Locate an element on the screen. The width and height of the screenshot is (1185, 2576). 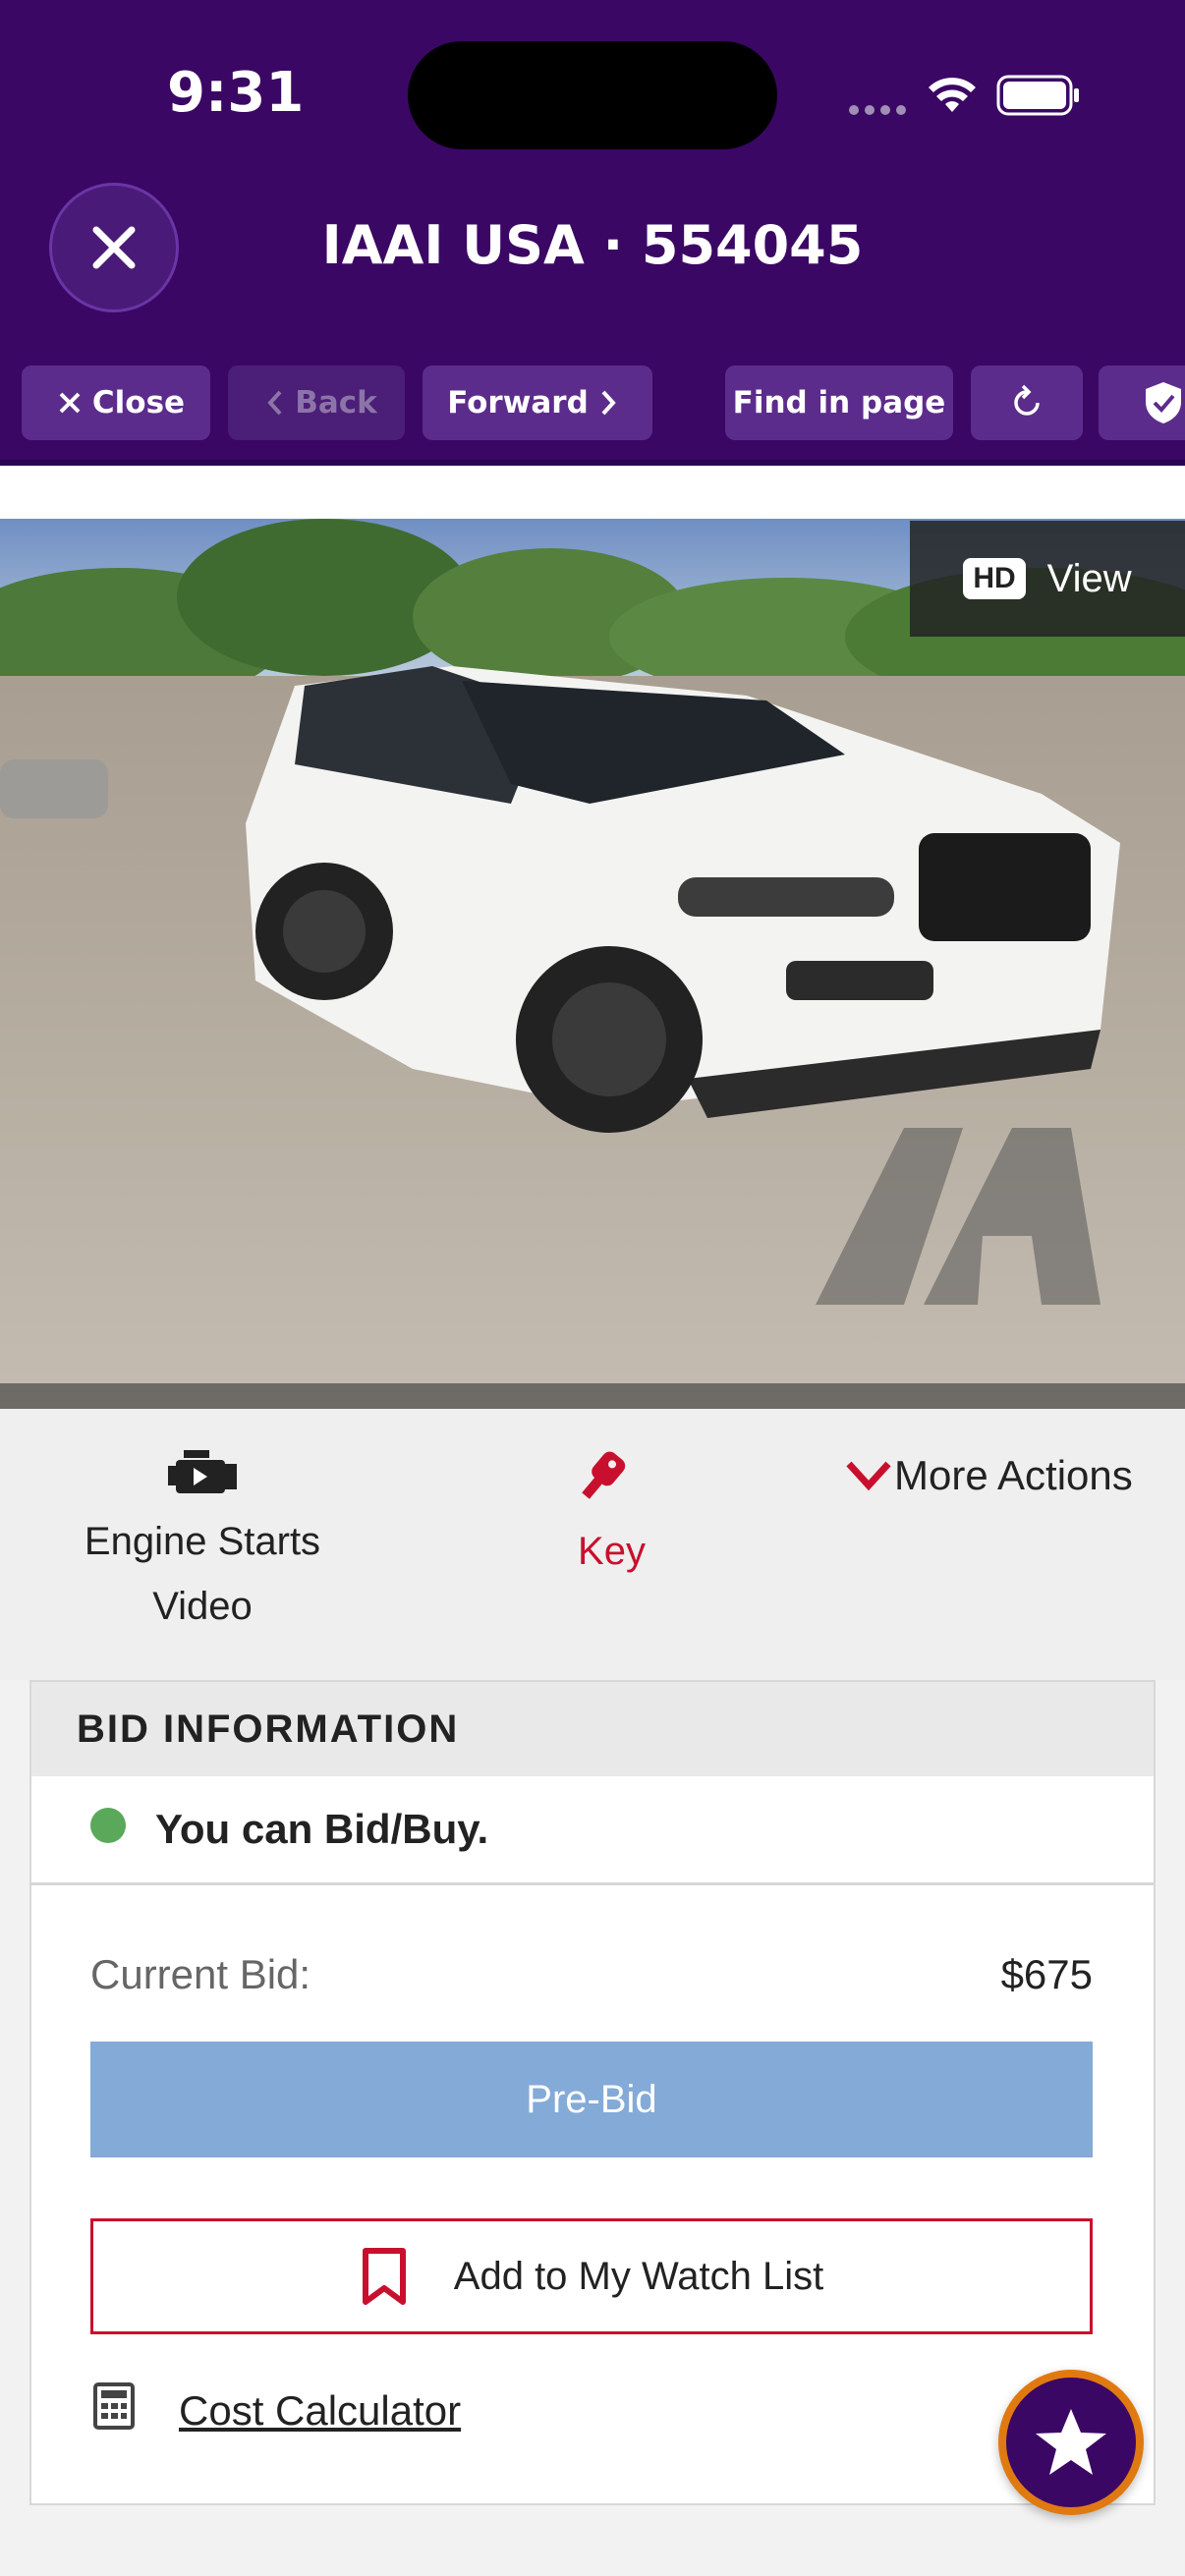
engine-label-line2: Video is located at coordinates (202, 1606).